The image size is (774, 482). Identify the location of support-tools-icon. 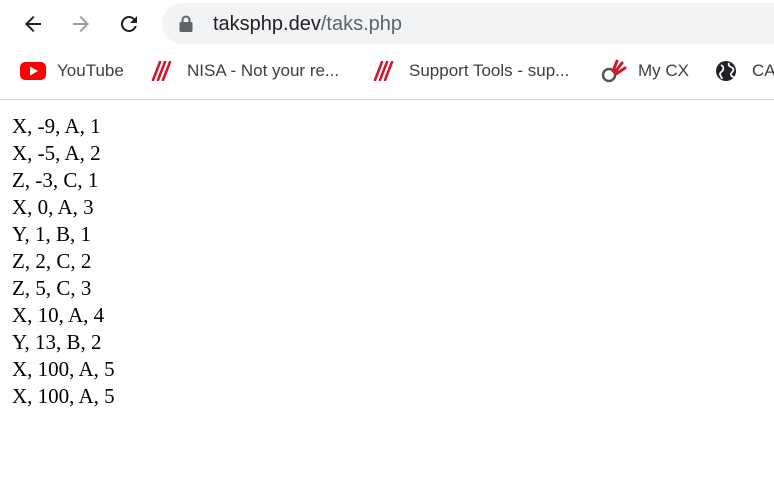
(385, 71).